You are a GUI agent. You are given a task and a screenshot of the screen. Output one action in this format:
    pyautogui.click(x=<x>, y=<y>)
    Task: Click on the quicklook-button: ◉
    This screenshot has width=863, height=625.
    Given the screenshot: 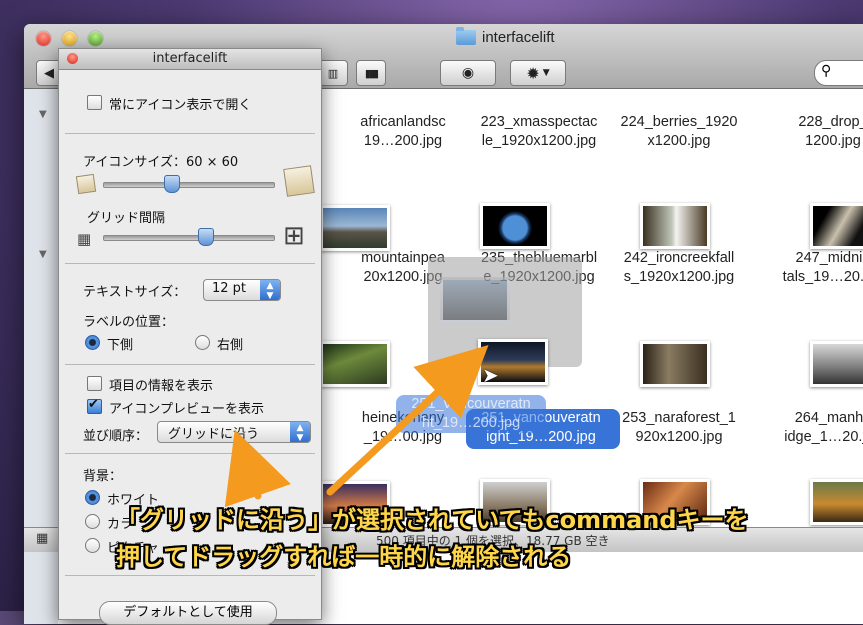 What is the action you would take?
    pyautogui.click(x=468, y=73)
    